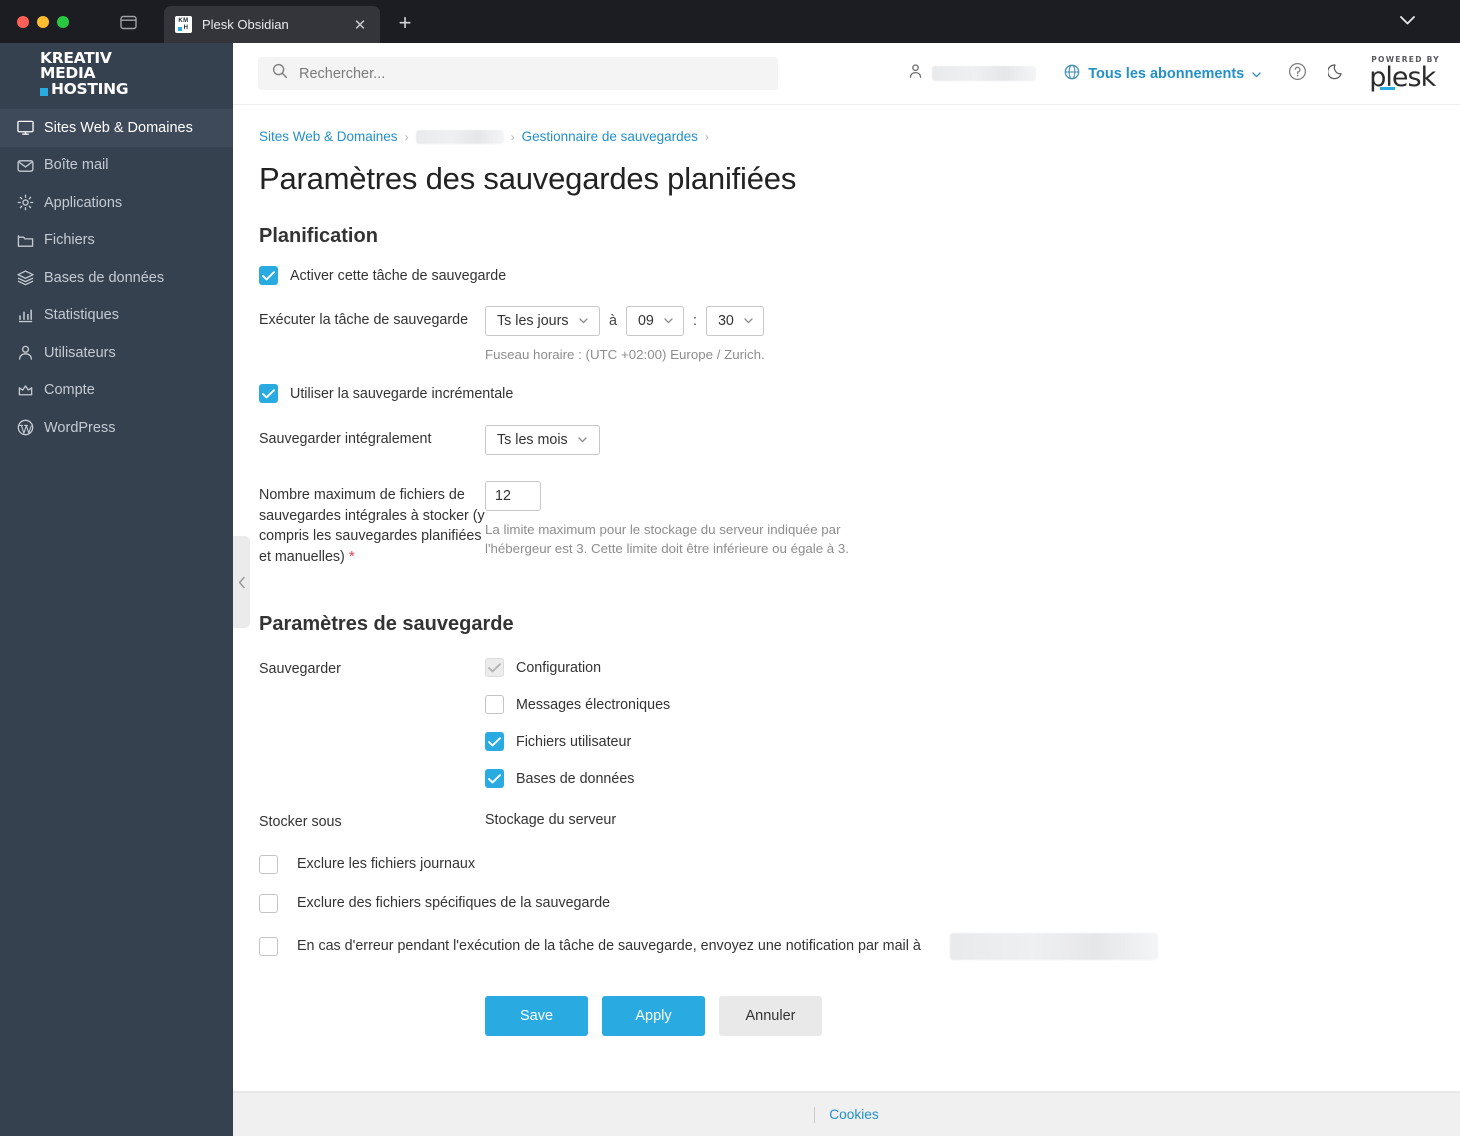  I want to click on help-button, so click(1297, 74).